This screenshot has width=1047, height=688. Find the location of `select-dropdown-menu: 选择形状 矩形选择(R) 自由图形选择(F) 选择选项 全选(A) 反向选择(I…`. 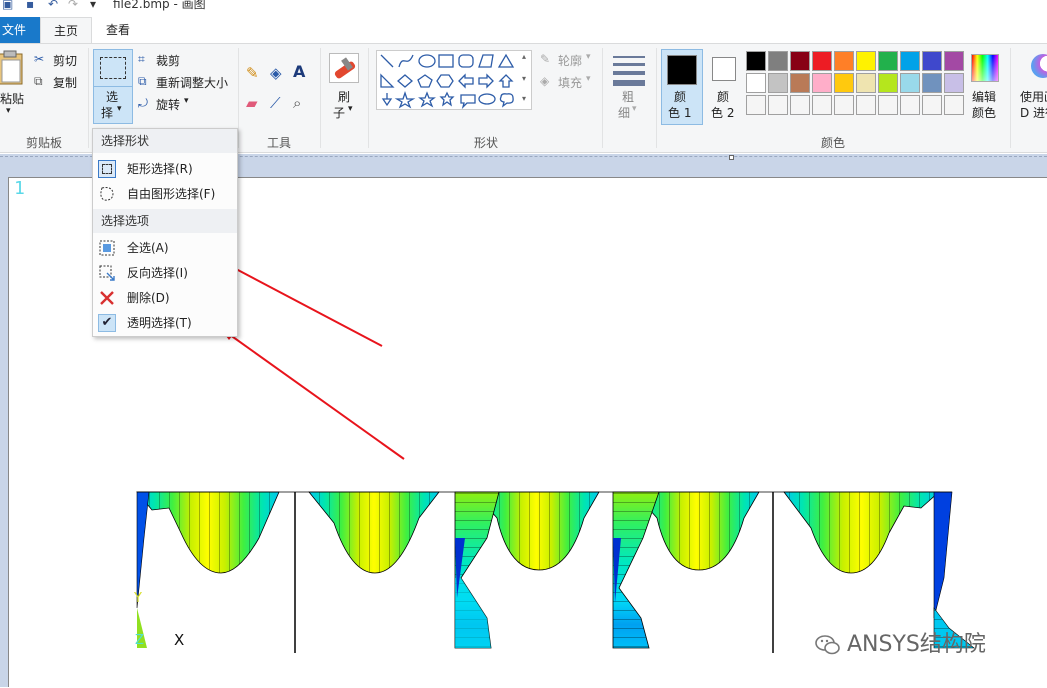

select-dropdown-menu: 选择形状 矩形选择(R) 自由图形选择(F) 选择选项 全选(A) 反向选择(I… is located at coordinates (165, 232).